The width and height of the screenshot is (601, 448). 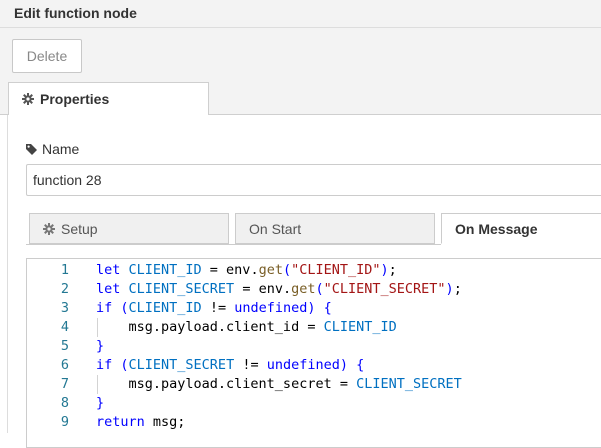 What do you see at coordinates (496, 228) in the screenshot?
I see `tab-on-message-label: On Message` at bounding box center [496, 228].